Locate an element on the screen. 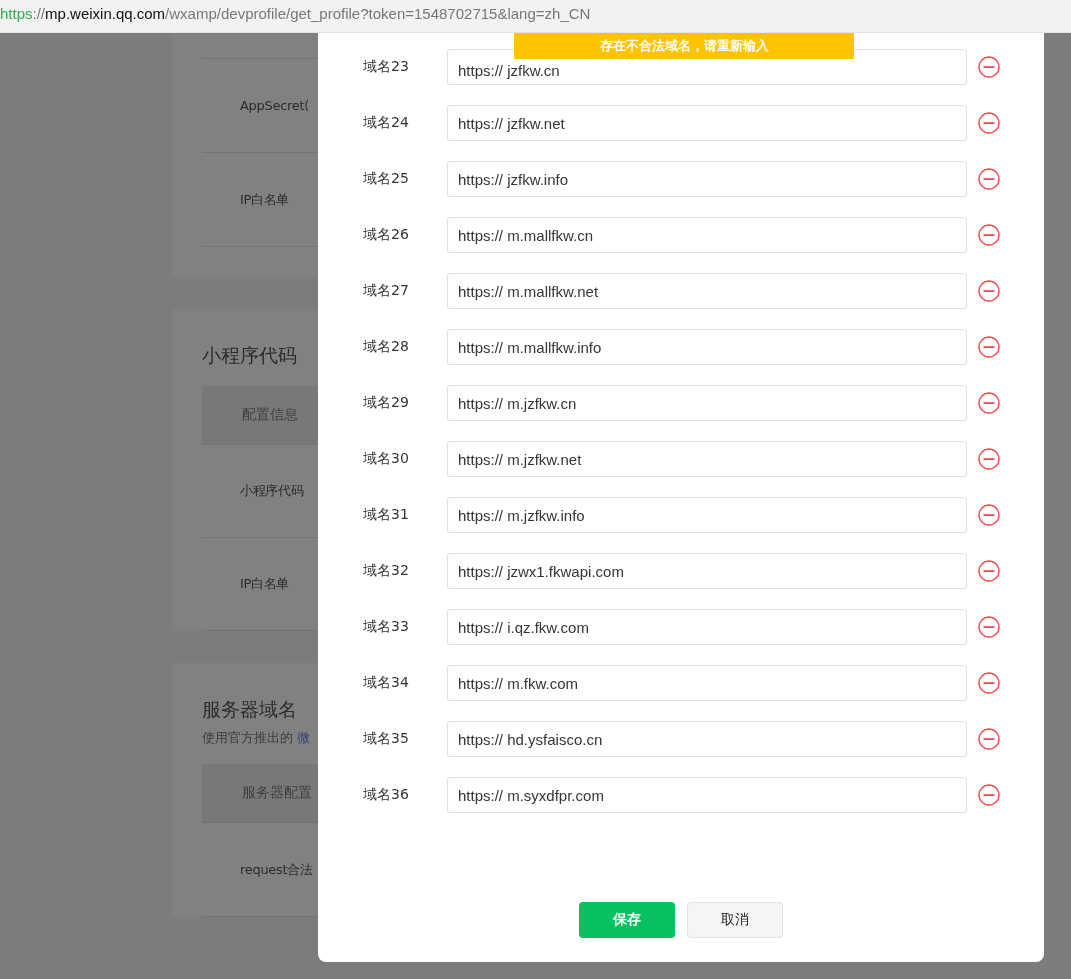 This screenshot has height=979, width=1071. domain-input: https:// m.fkw.com is located at coordinates (707, 683).